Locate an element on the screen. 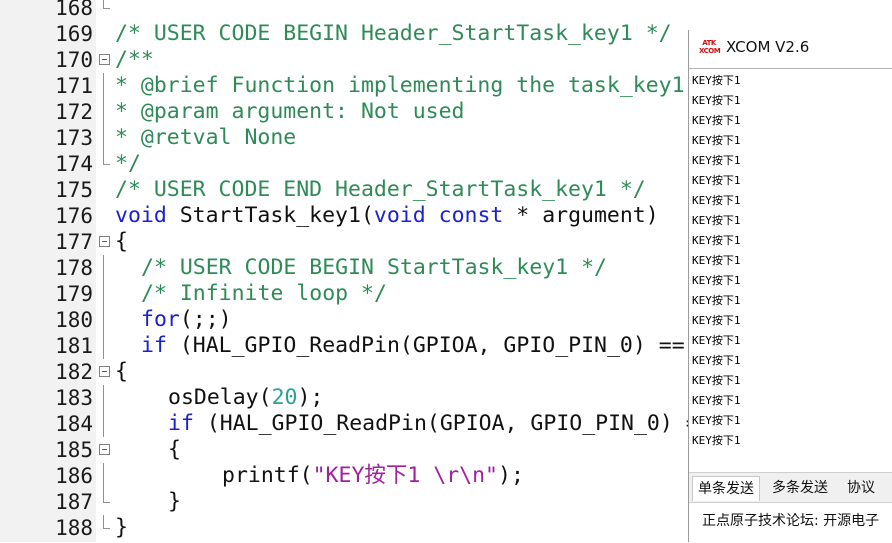 This screenshot has height=543, width=892. tab-single-send: 单条发送 is located at coordinates (726, 488).